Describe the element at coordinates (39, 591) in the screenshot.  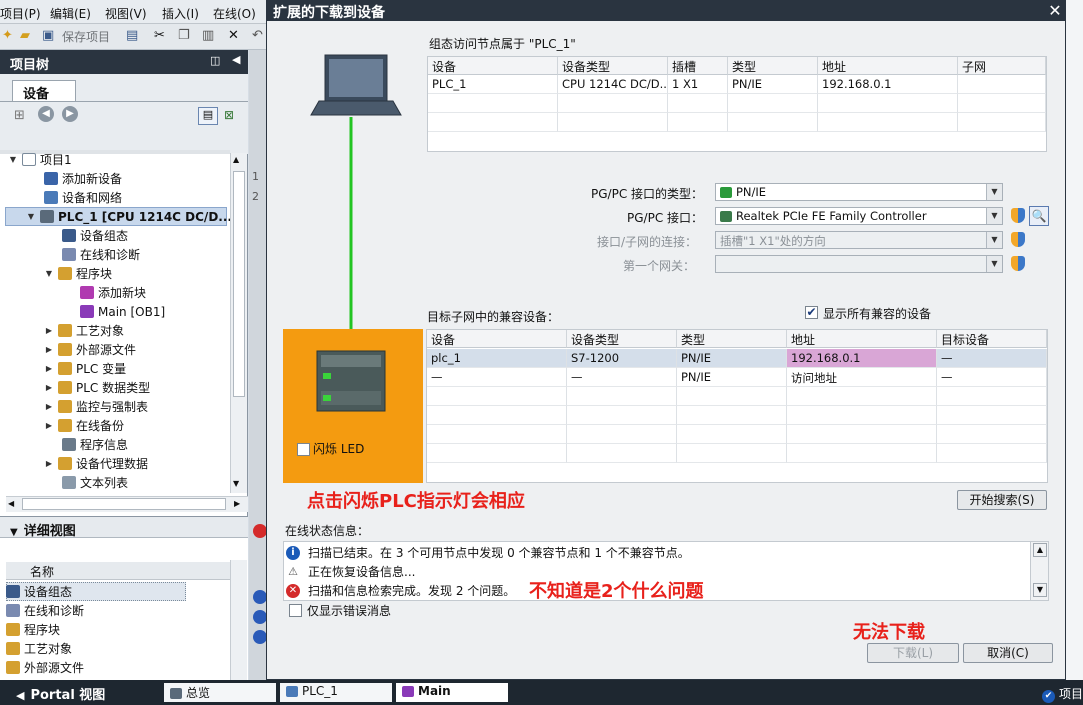
I see `detail-item-device-config: 设备组态` at that location.